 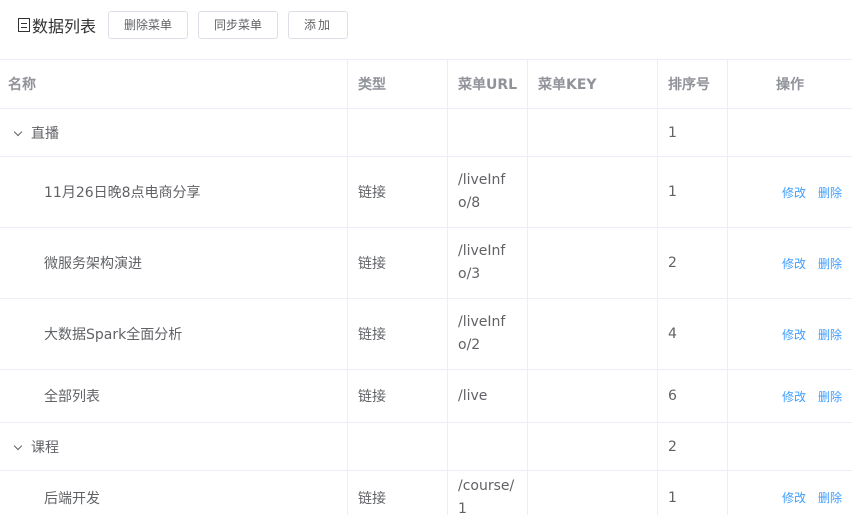 I want to click on url-cell: /liveInfo/2, so click(x=488, y=334).